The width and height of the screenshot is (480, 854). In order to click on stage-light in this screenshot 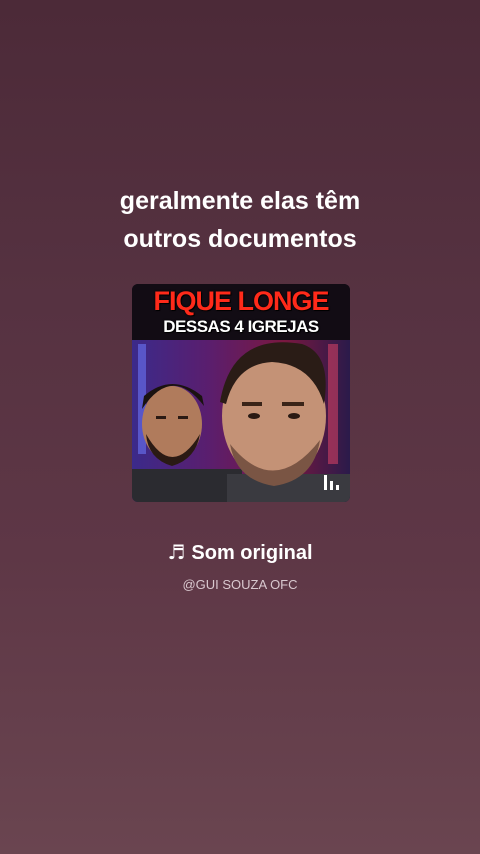, I will do `click(333, 404)`.